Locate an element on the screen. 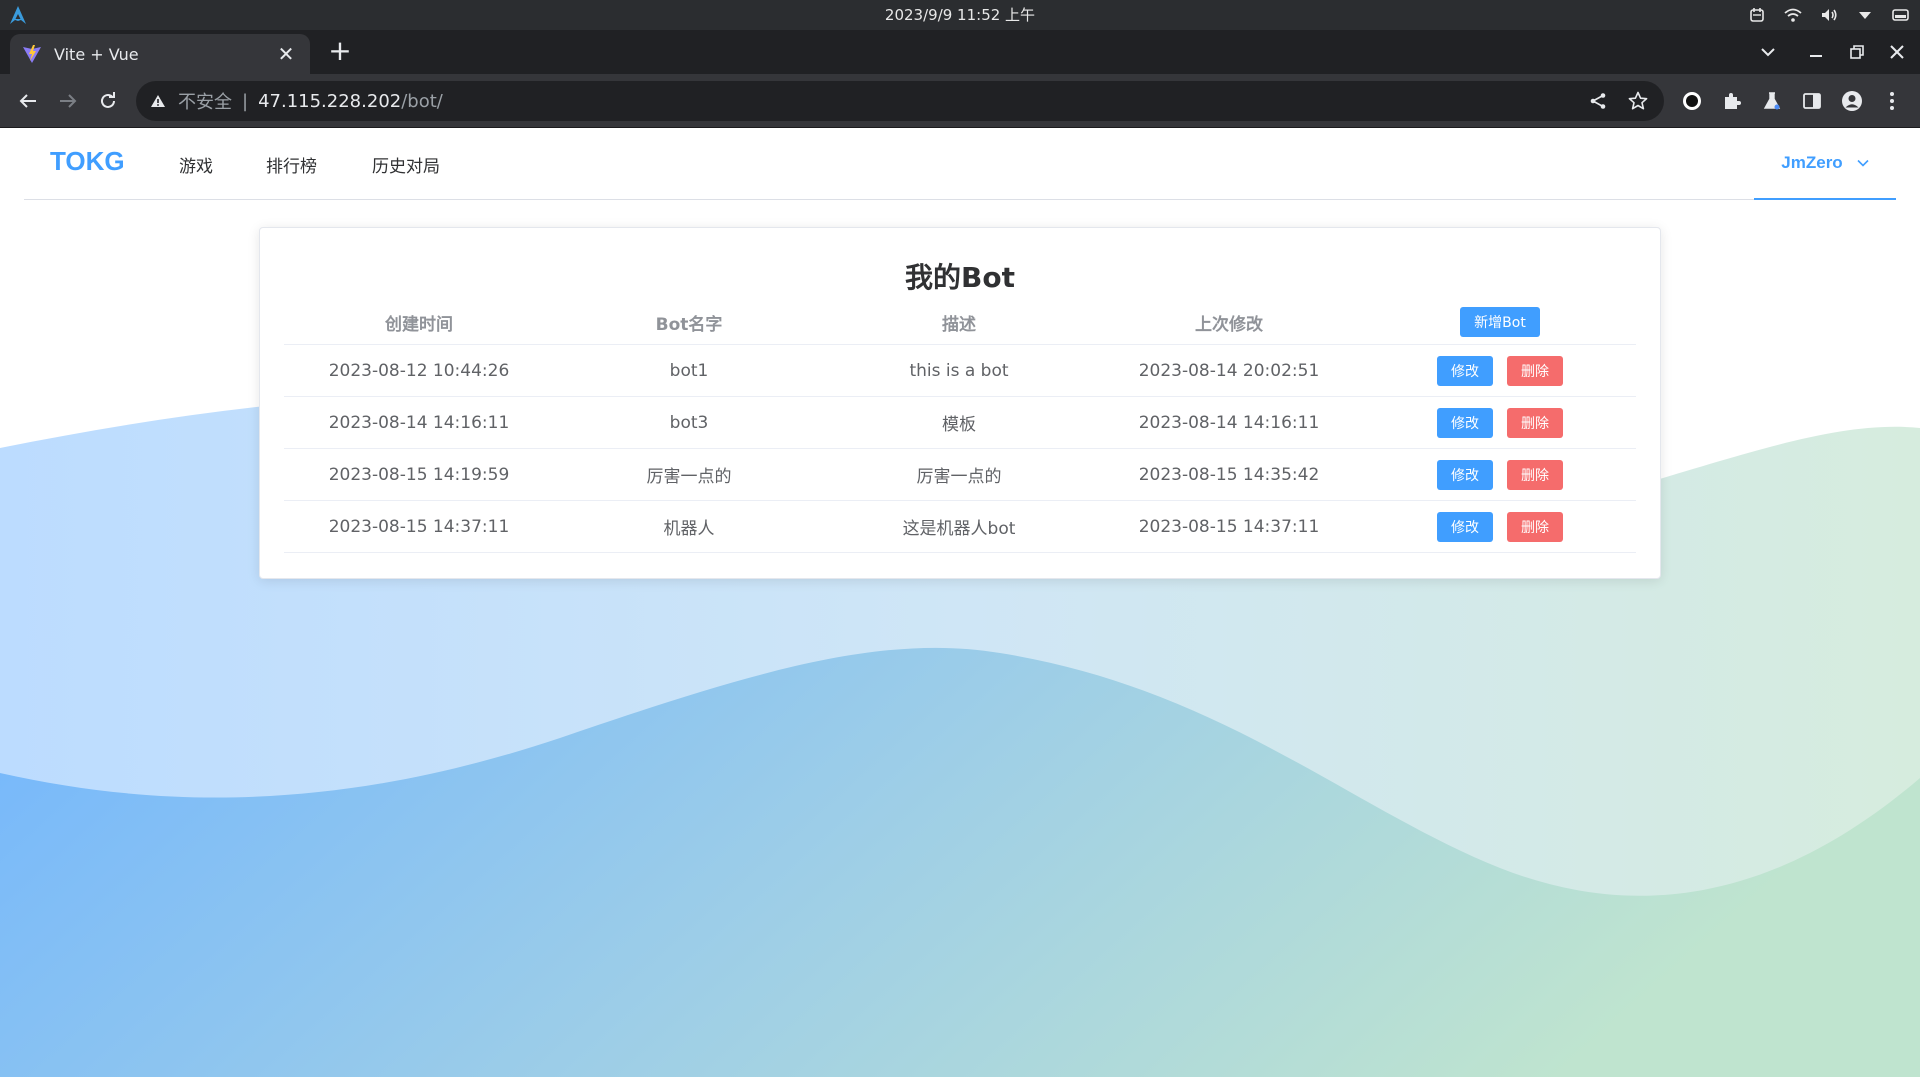 Image resolution: width=1920 pixels, height=1077 pixels. forward-icon is located at coordinates (68, 101).